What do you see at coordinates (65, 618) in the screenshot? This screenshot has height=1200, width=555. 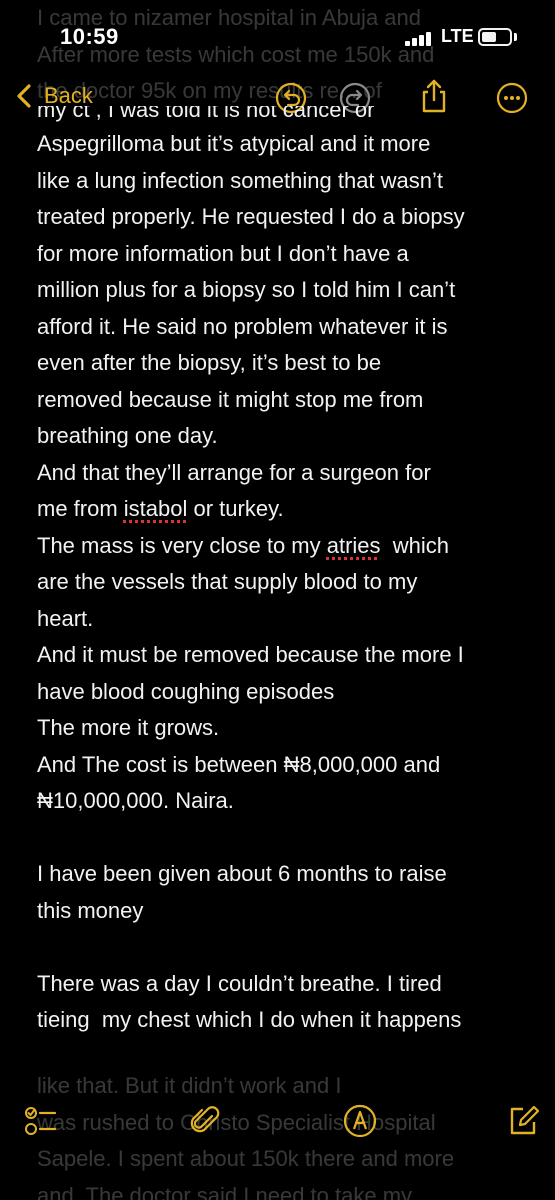 I see `note-line: heart.` at bounding box center [65, 618].